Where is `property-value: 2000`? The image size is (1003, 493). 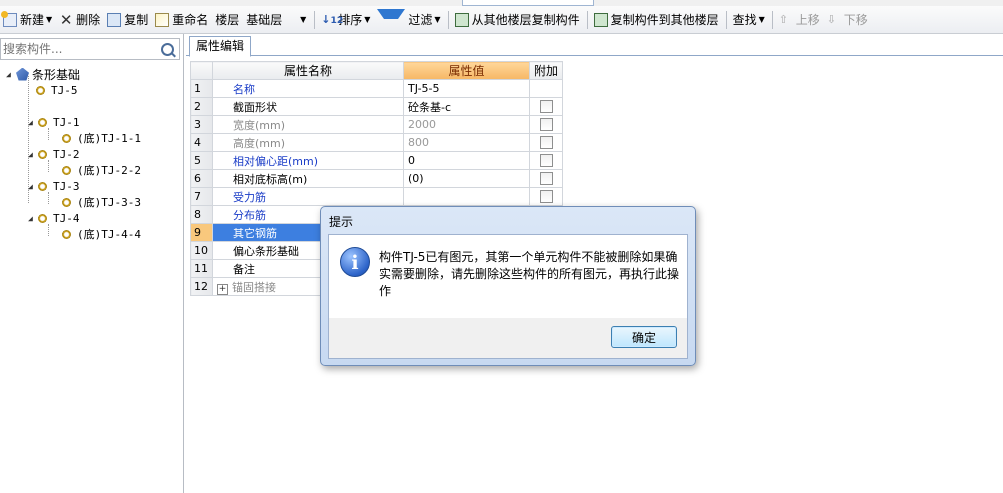 property-value: 2000 is located at coordinates (466, 124).